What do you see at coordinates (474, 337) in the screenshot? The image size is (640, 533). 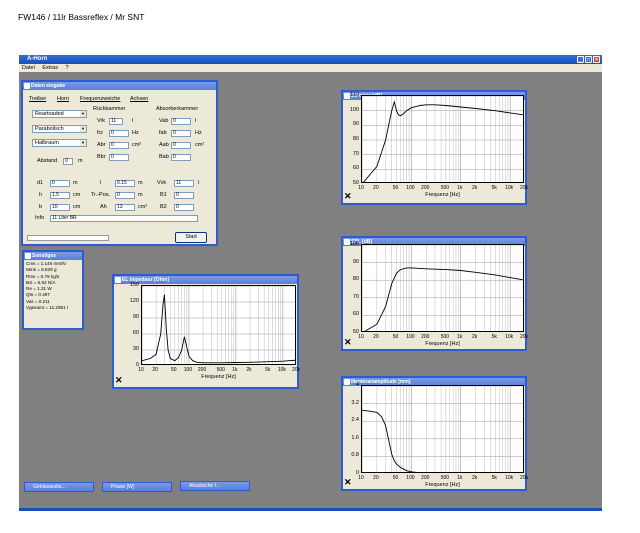 I see `x-tick-label: 2k` at bounding box center [474, 337].